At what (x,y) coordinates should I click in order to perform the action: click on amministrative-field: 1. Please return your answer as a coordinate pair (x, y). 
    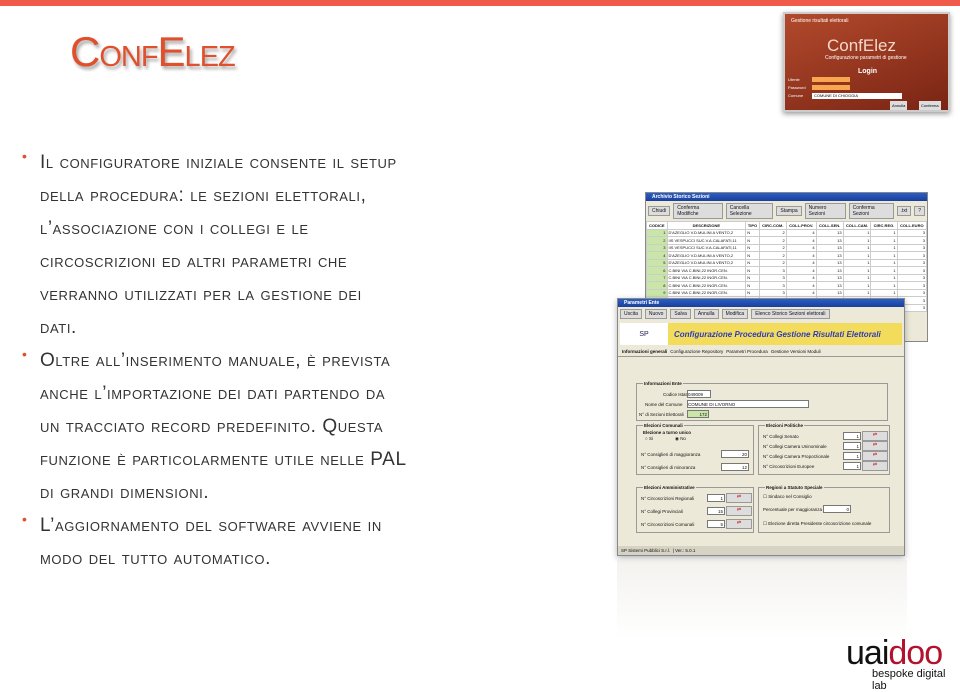
    Looking at the image, I should click on (716, 498).